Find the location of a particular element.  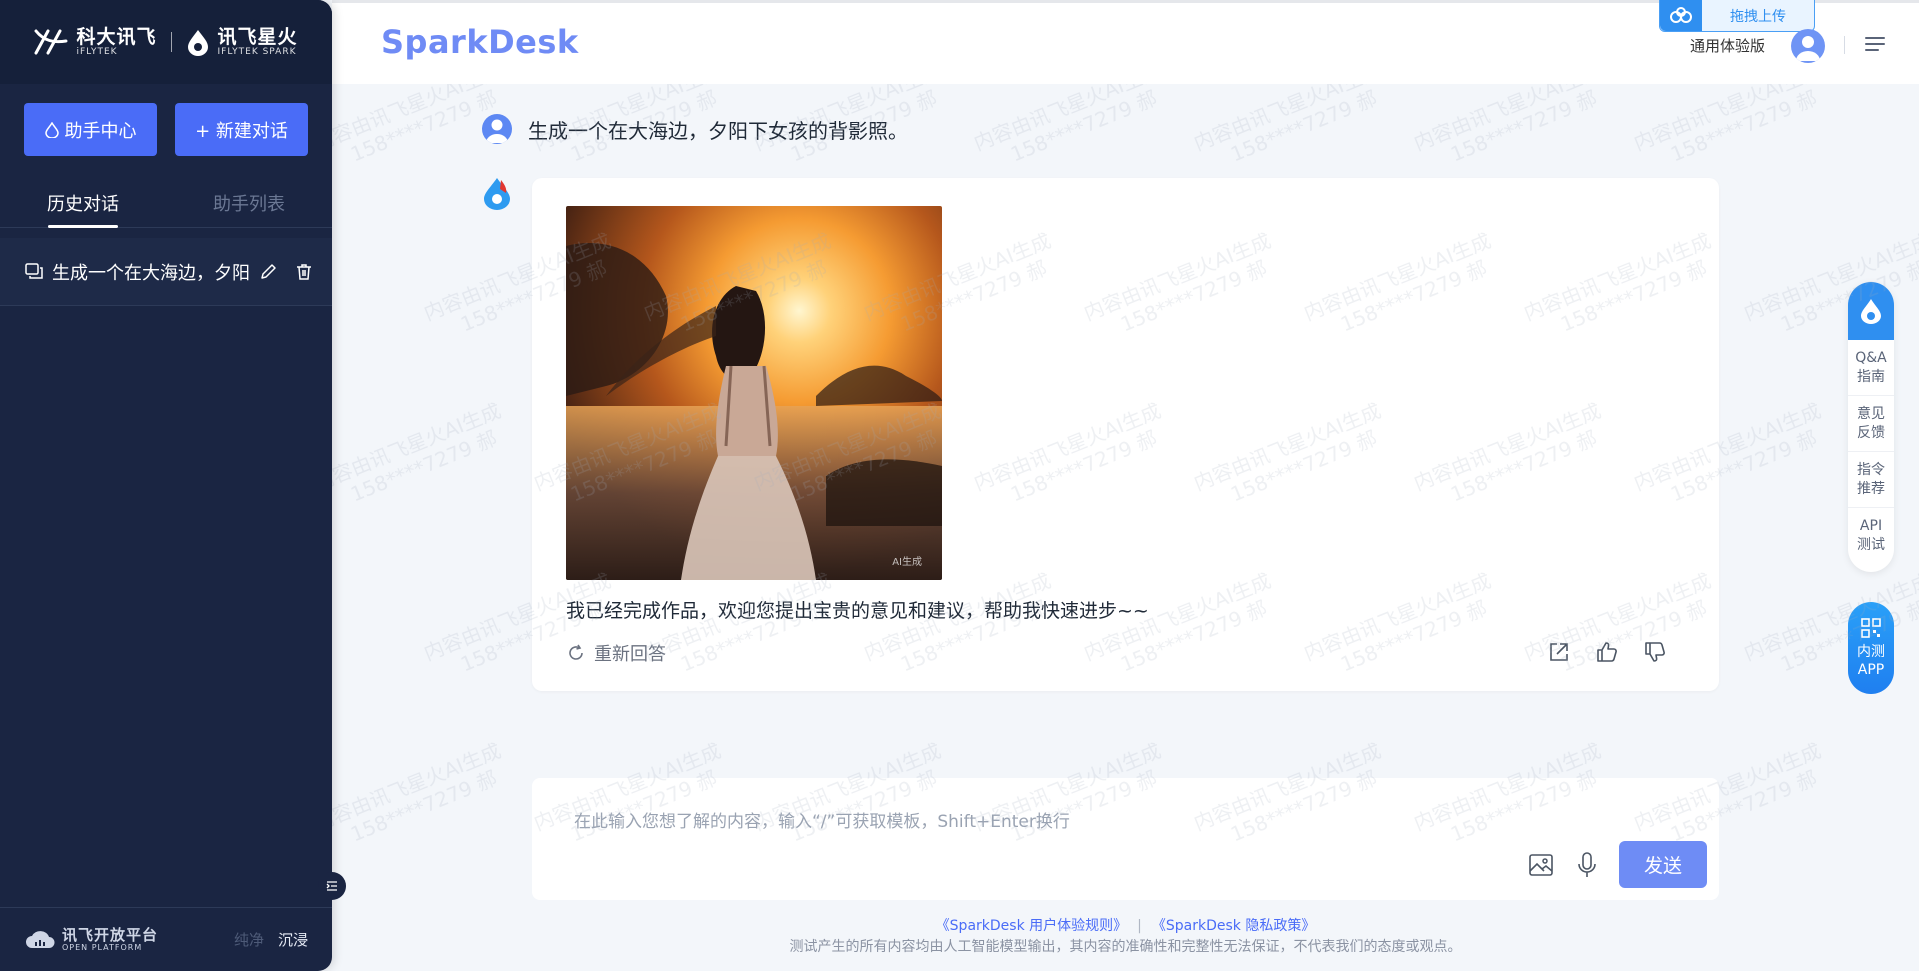

user-message-text: 生成一个在大海边，夕阳下女孩的背影照。 is located at coordinates (718, 130).